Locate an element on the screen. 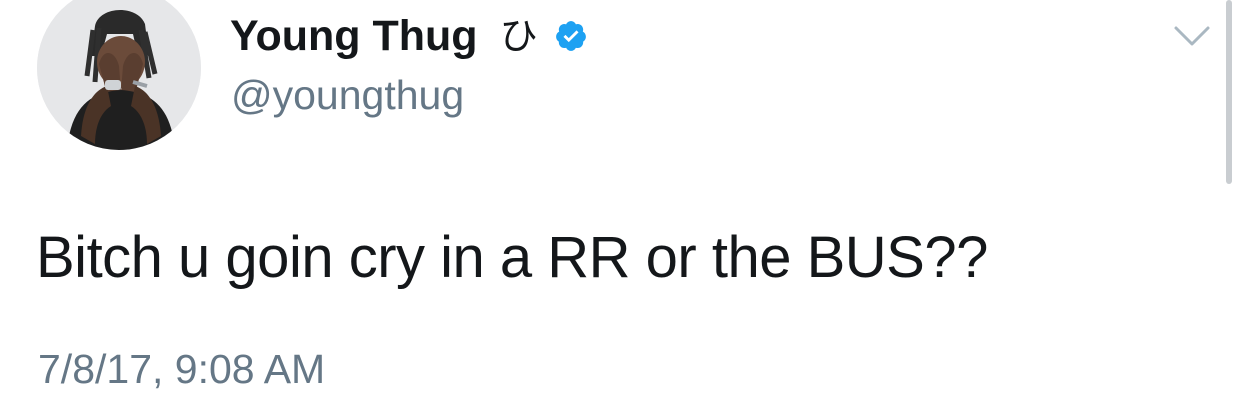 The height and width of the screenshot is (413, 1241). name-emoji: ひ is located at coordinates (518, 36).